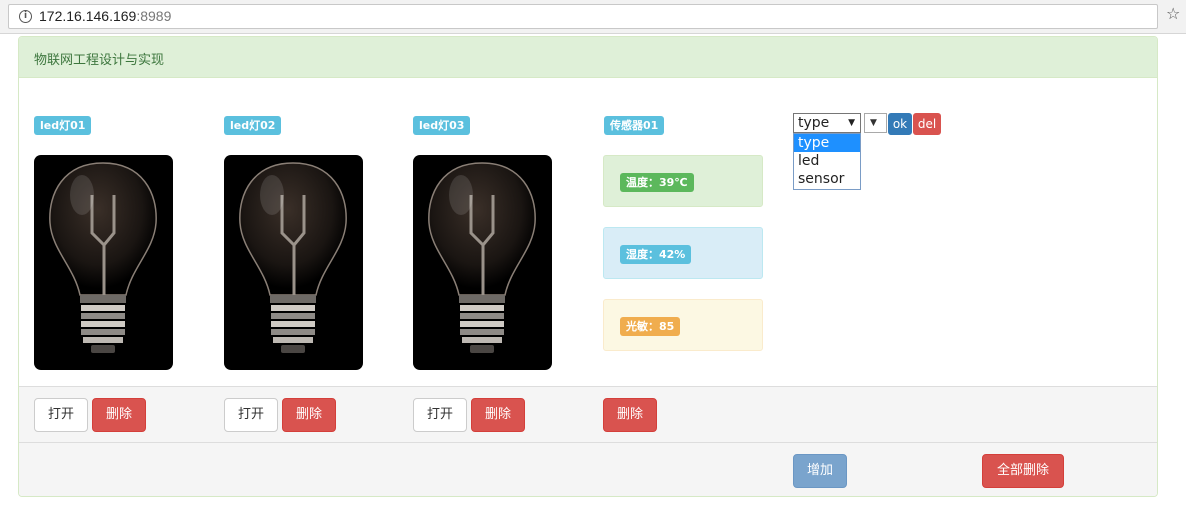  Describe the element at coordinates (1173, 14) in the screenshot. I see `bookmark-star-icon: ☆` at that location.